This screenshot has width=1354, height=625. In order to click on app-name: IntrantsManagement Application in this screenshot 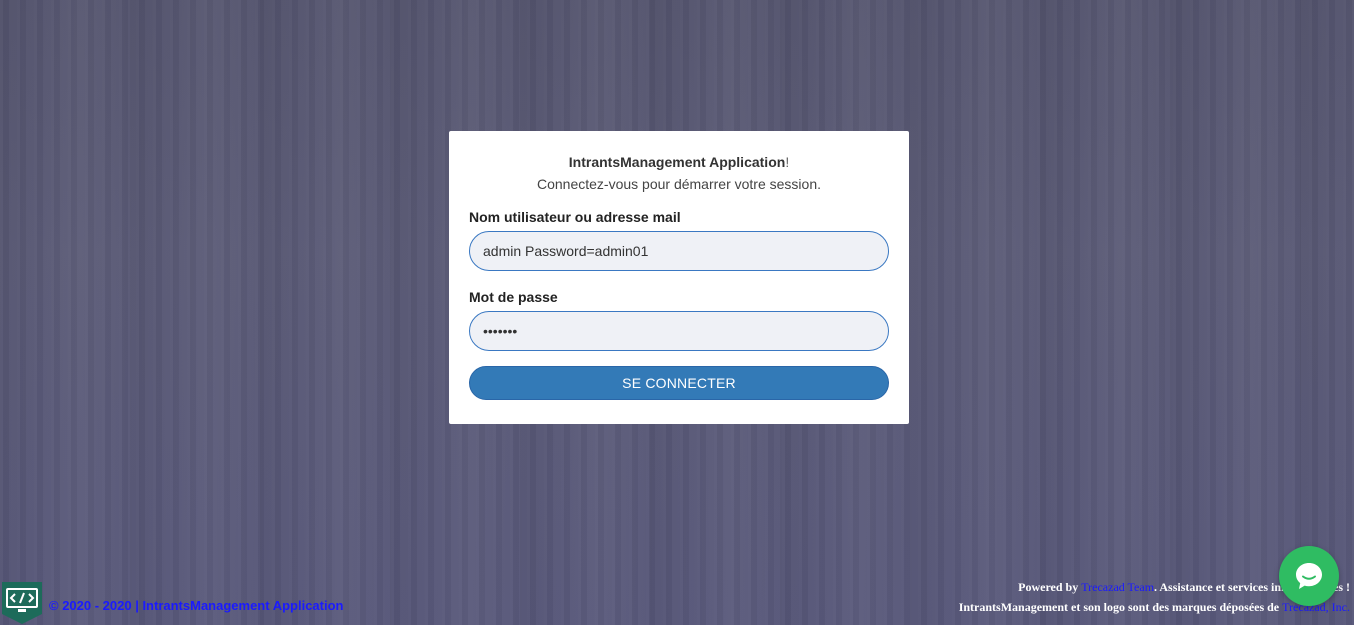, I will do `click(677, 162)`.